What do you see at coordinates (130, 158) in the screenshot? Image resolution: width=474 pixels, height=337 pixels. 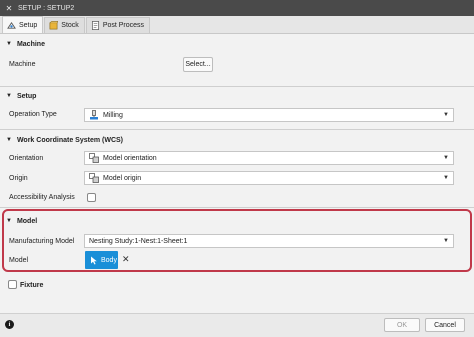 I see `dropdown-value: Model orientation` at bounding box center [130, 158].